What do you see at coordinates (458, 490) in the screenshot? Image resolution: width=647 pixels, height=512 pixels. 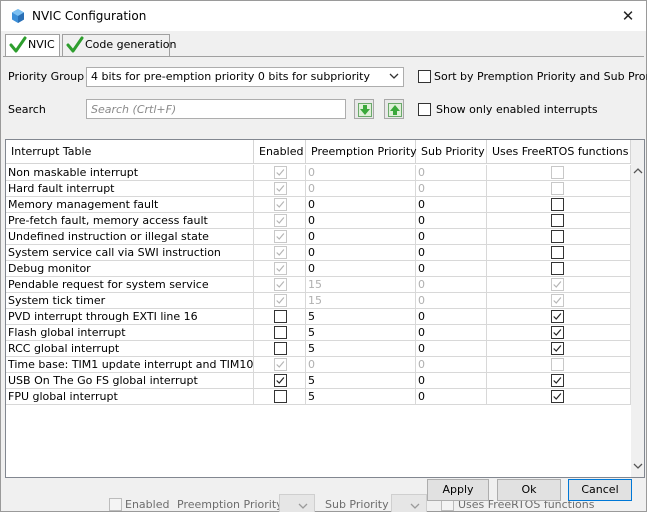 I see `apply-button: Apply` at bounding box center [458, 490].